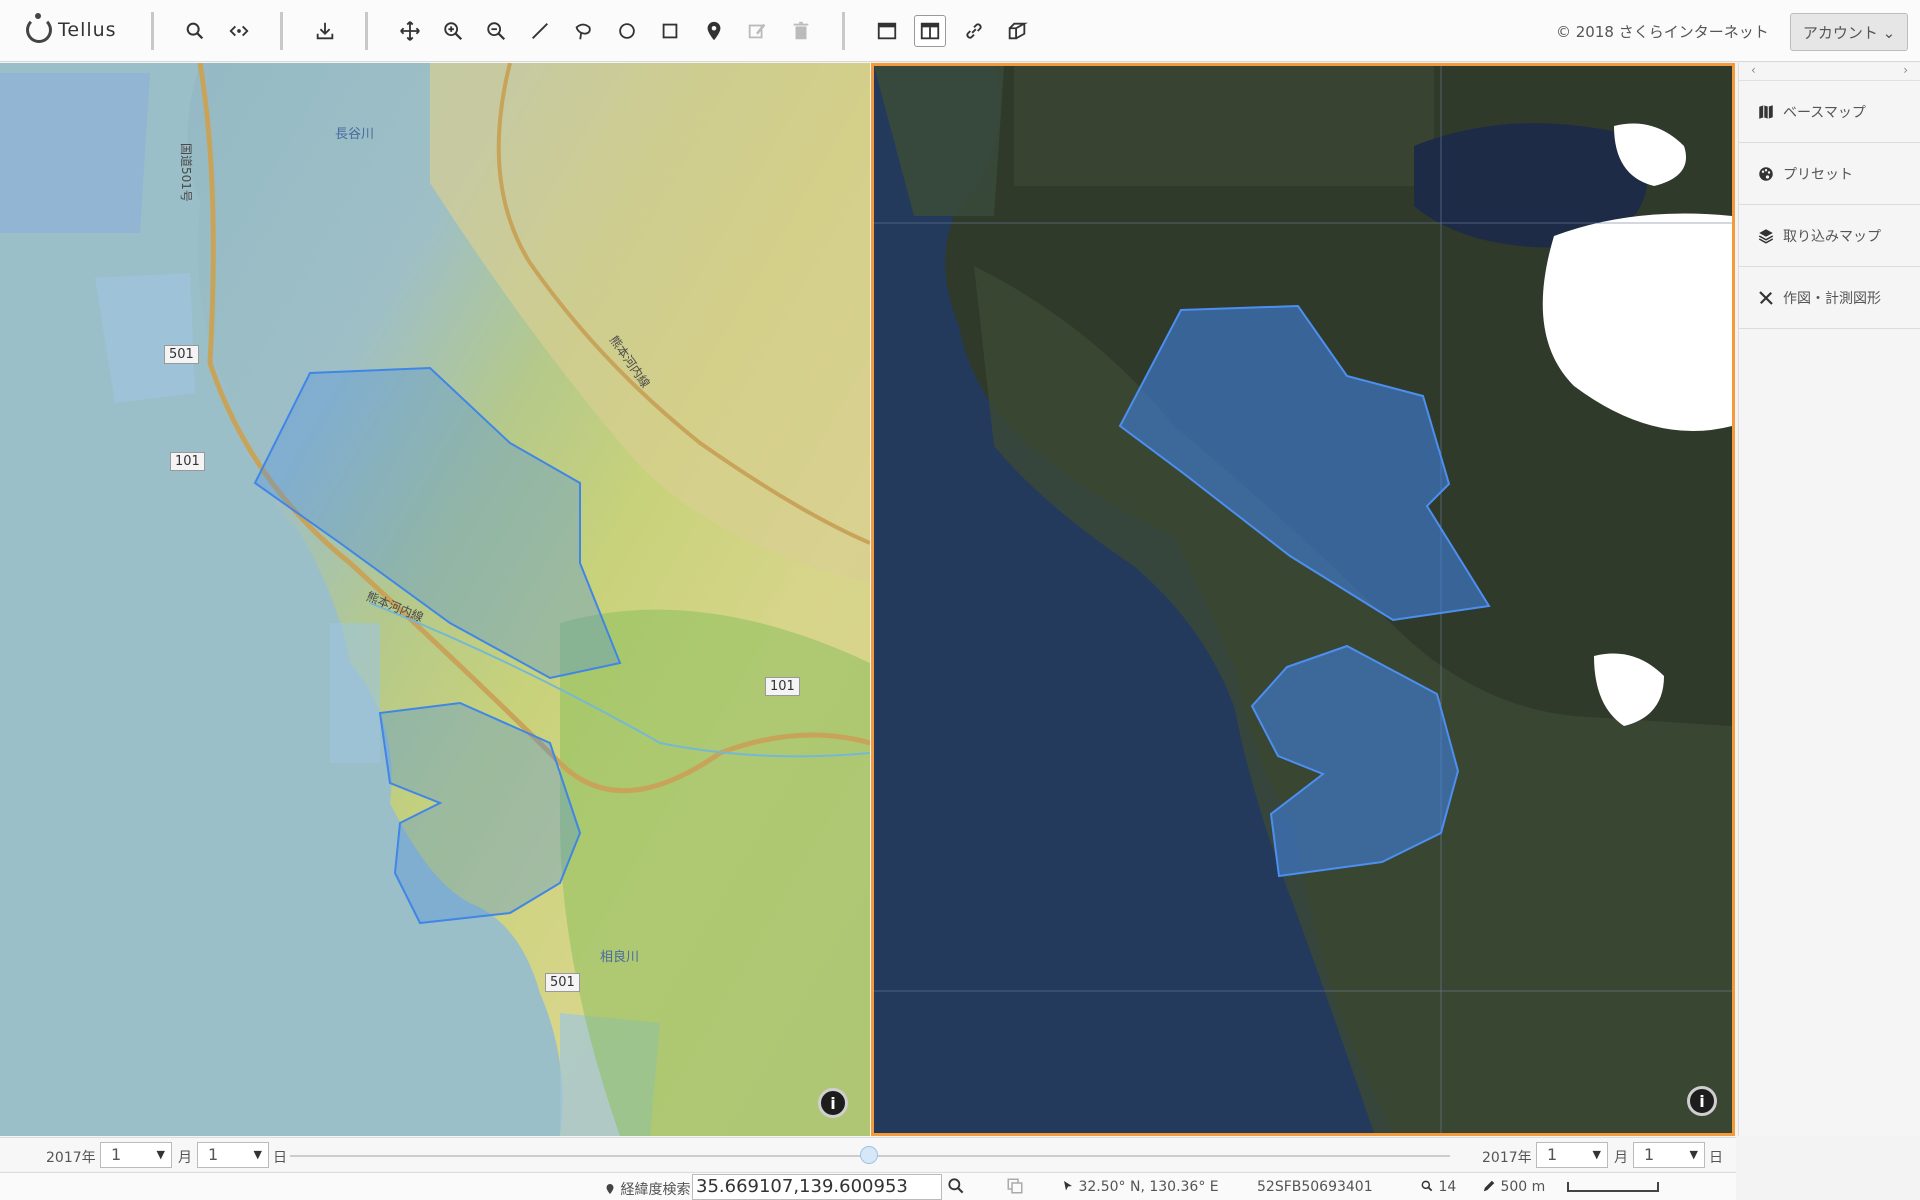 The width and height of the screenshot is (1920, 1200). What do you see at coordinates (1017, 31) in the screenshot?
I see `3d-view-button` at bounding box center [1017, 31].